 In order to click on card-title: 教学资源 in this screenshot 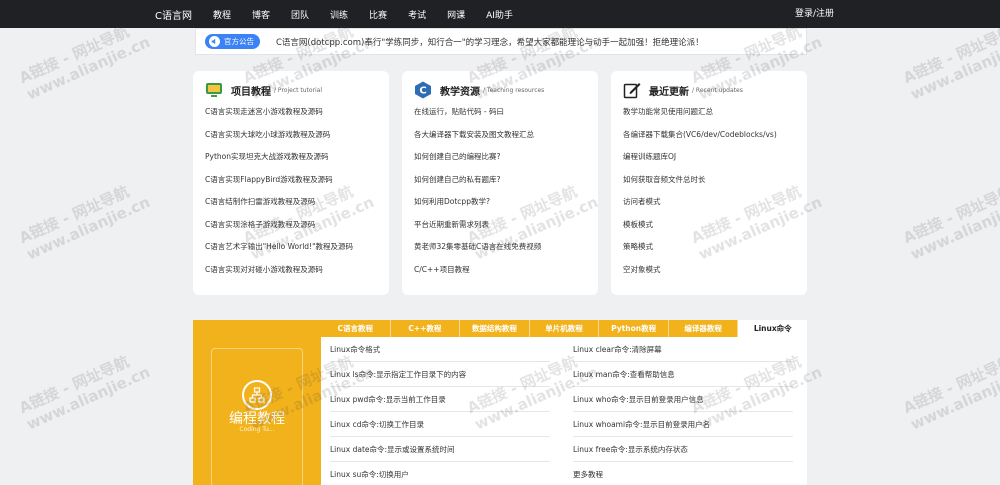, I will do `click(460, 92)`.